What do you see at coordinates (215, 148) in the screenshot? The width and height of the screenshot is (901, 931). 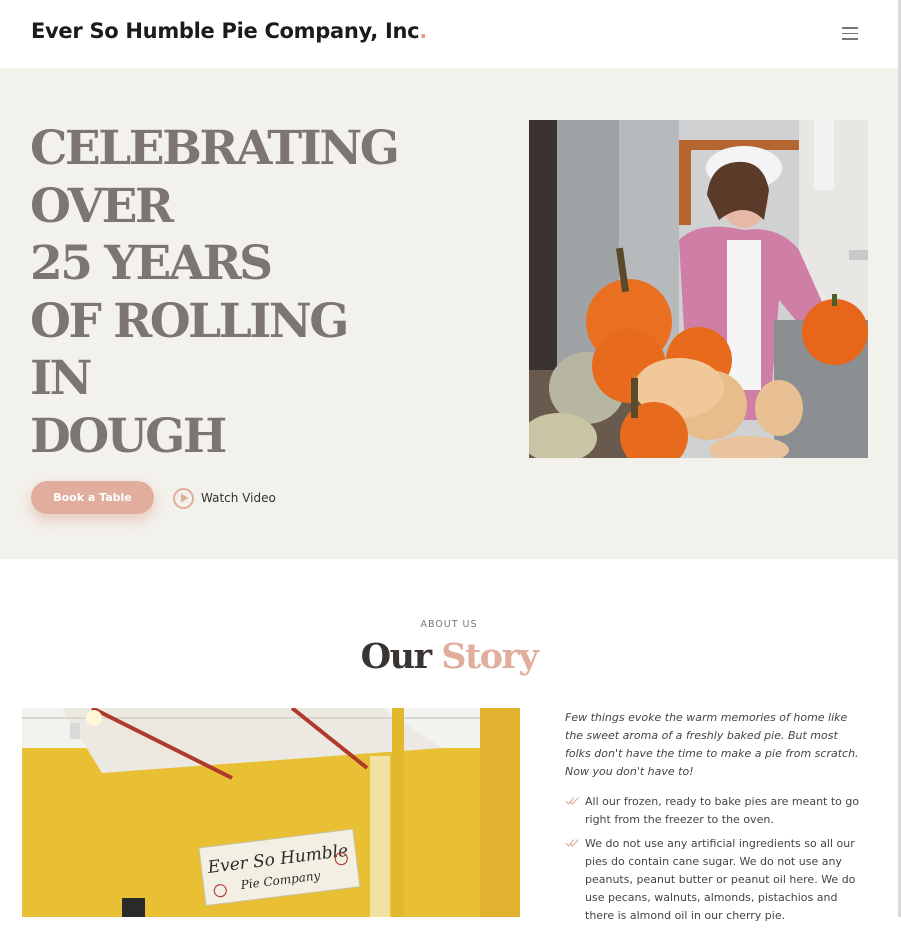 I see `hero-heading-line: CELEBRATING` at bounding box center [215, 148].